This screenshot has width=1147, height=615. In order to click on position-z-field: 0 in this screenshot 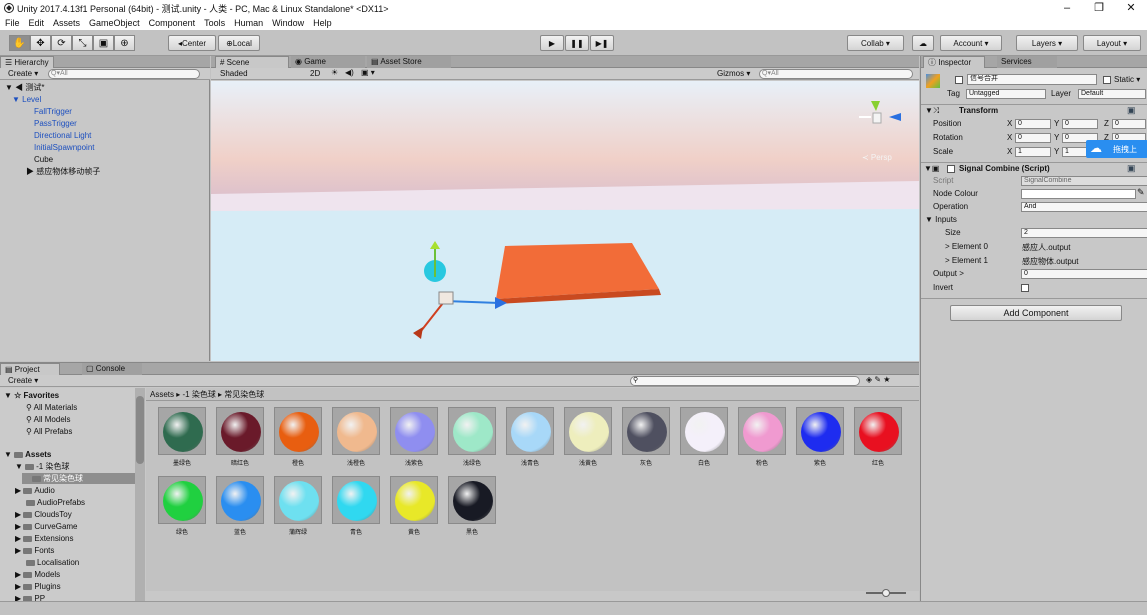, I will do `click(1129, 124)`.